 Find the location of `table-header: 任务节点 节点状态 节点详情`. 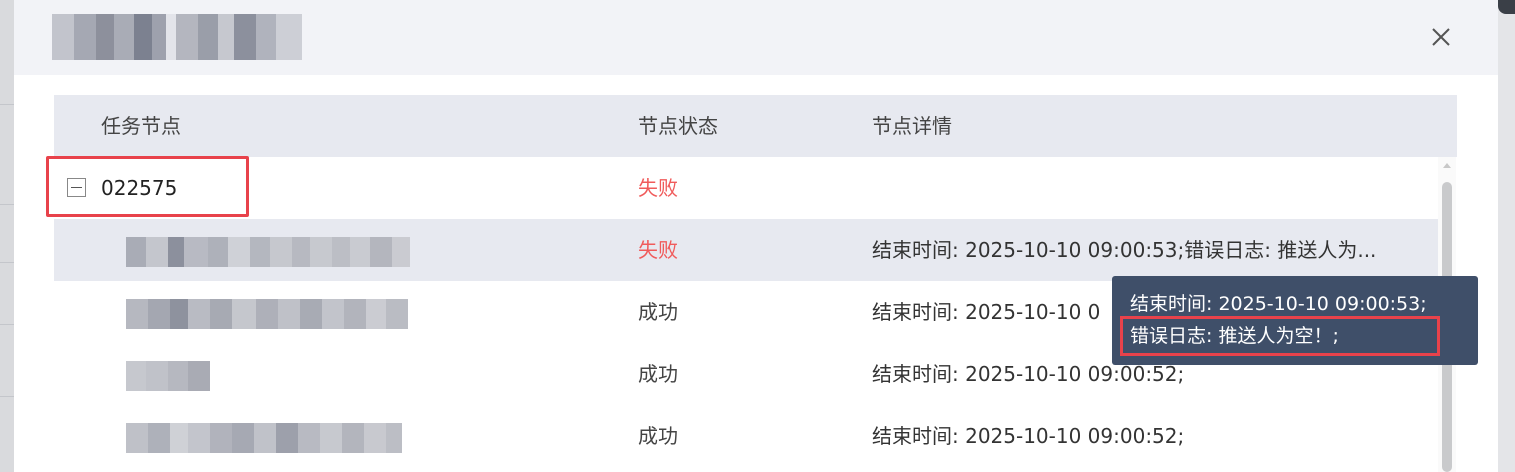

table-header: 任务节点 节点状态 节点详情 is located at coordinates (755, 126).